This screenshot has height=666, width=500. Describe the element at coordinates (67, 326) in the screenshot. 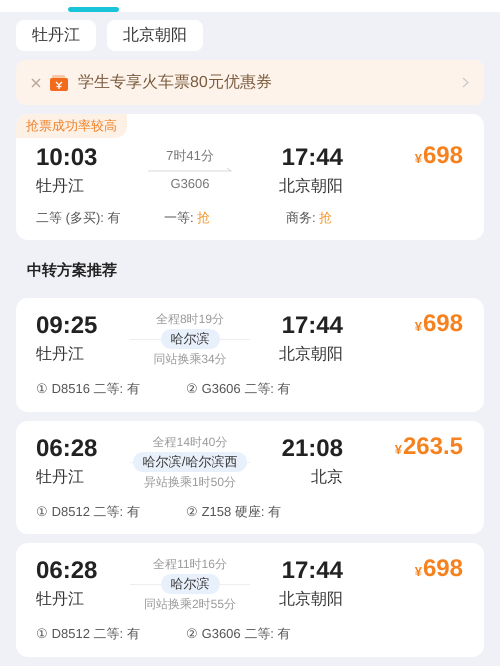

I see `departure-time: 09:25` at that location.